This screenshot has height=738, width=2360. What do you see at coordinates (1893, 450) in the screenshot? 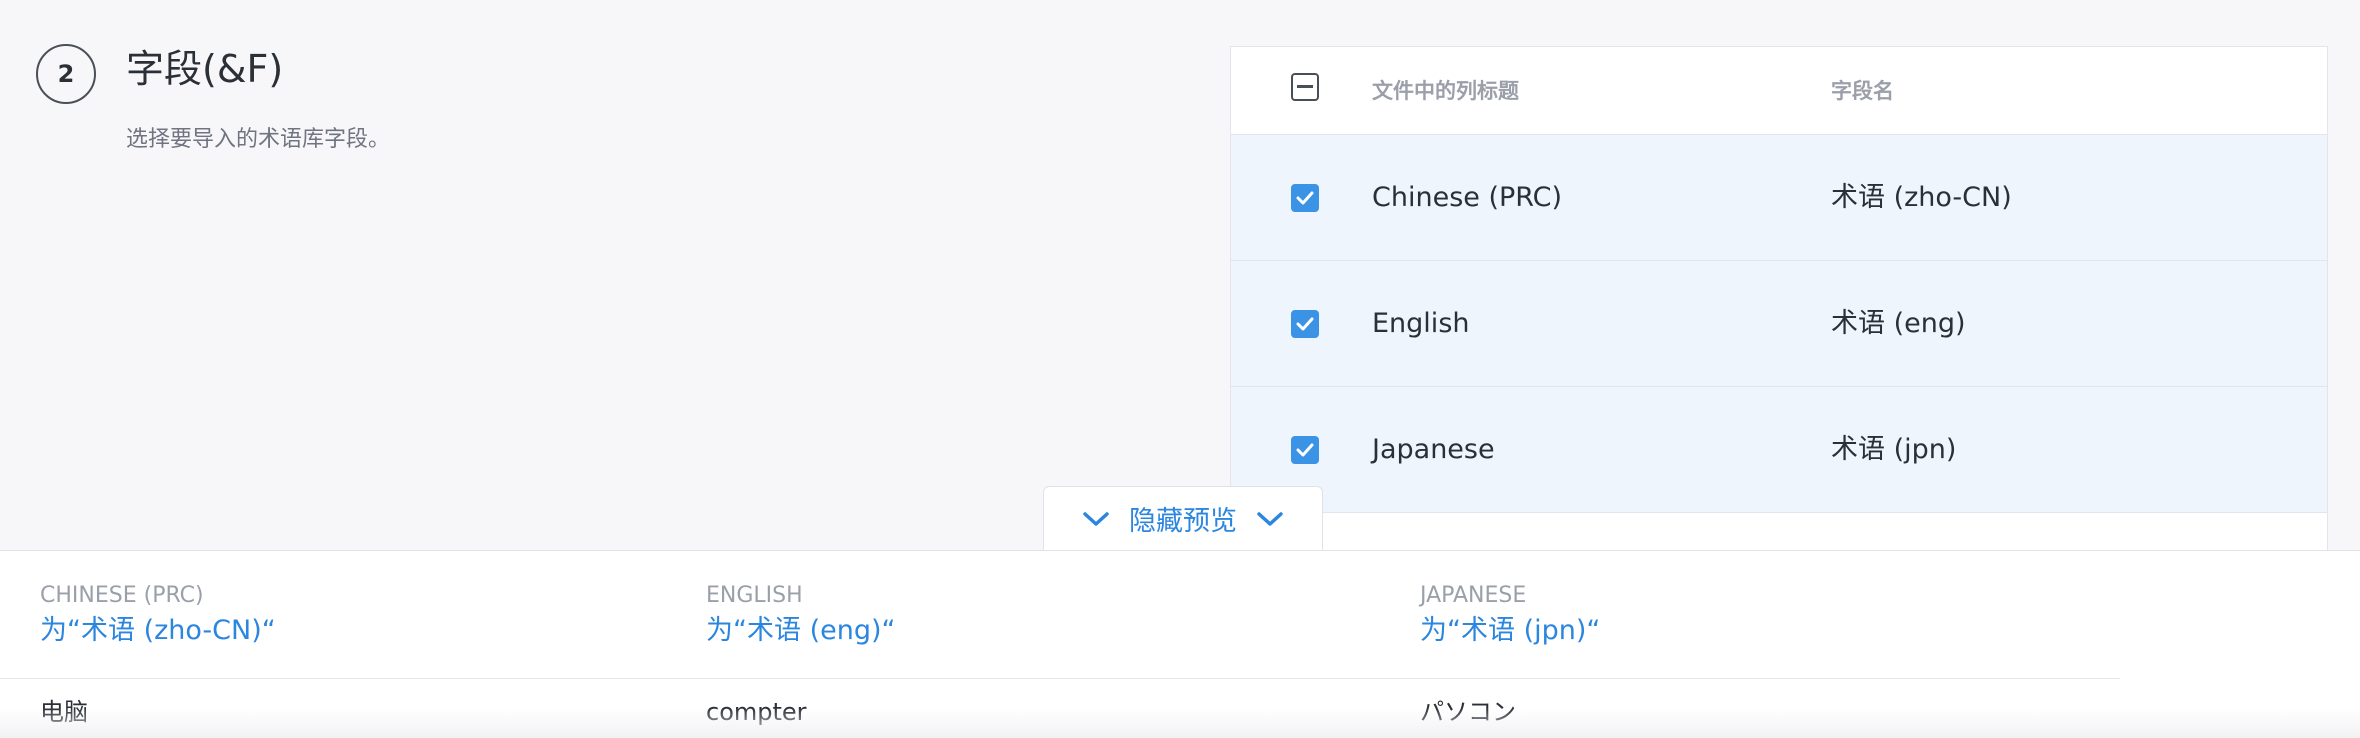
I see `row-field-name: 术语 (jpn)` at bounding box center [1893, 450].